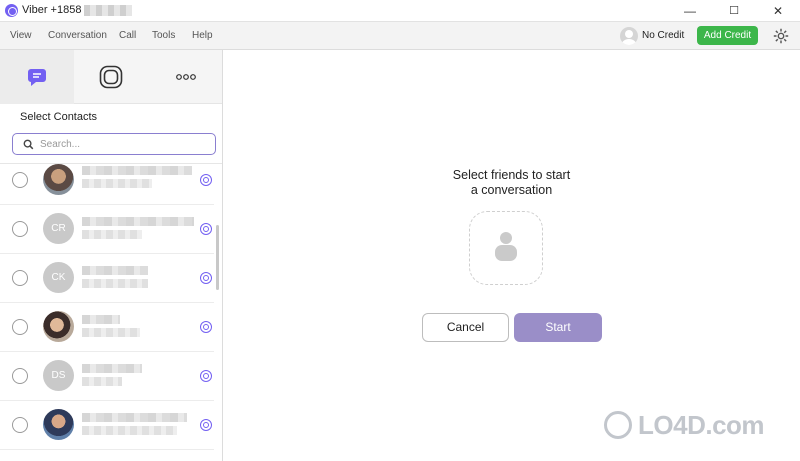  What do you see at coordinates (778, 11) in the screenshot?
I see `close-button: ✕` at bounding box center [778, 11].